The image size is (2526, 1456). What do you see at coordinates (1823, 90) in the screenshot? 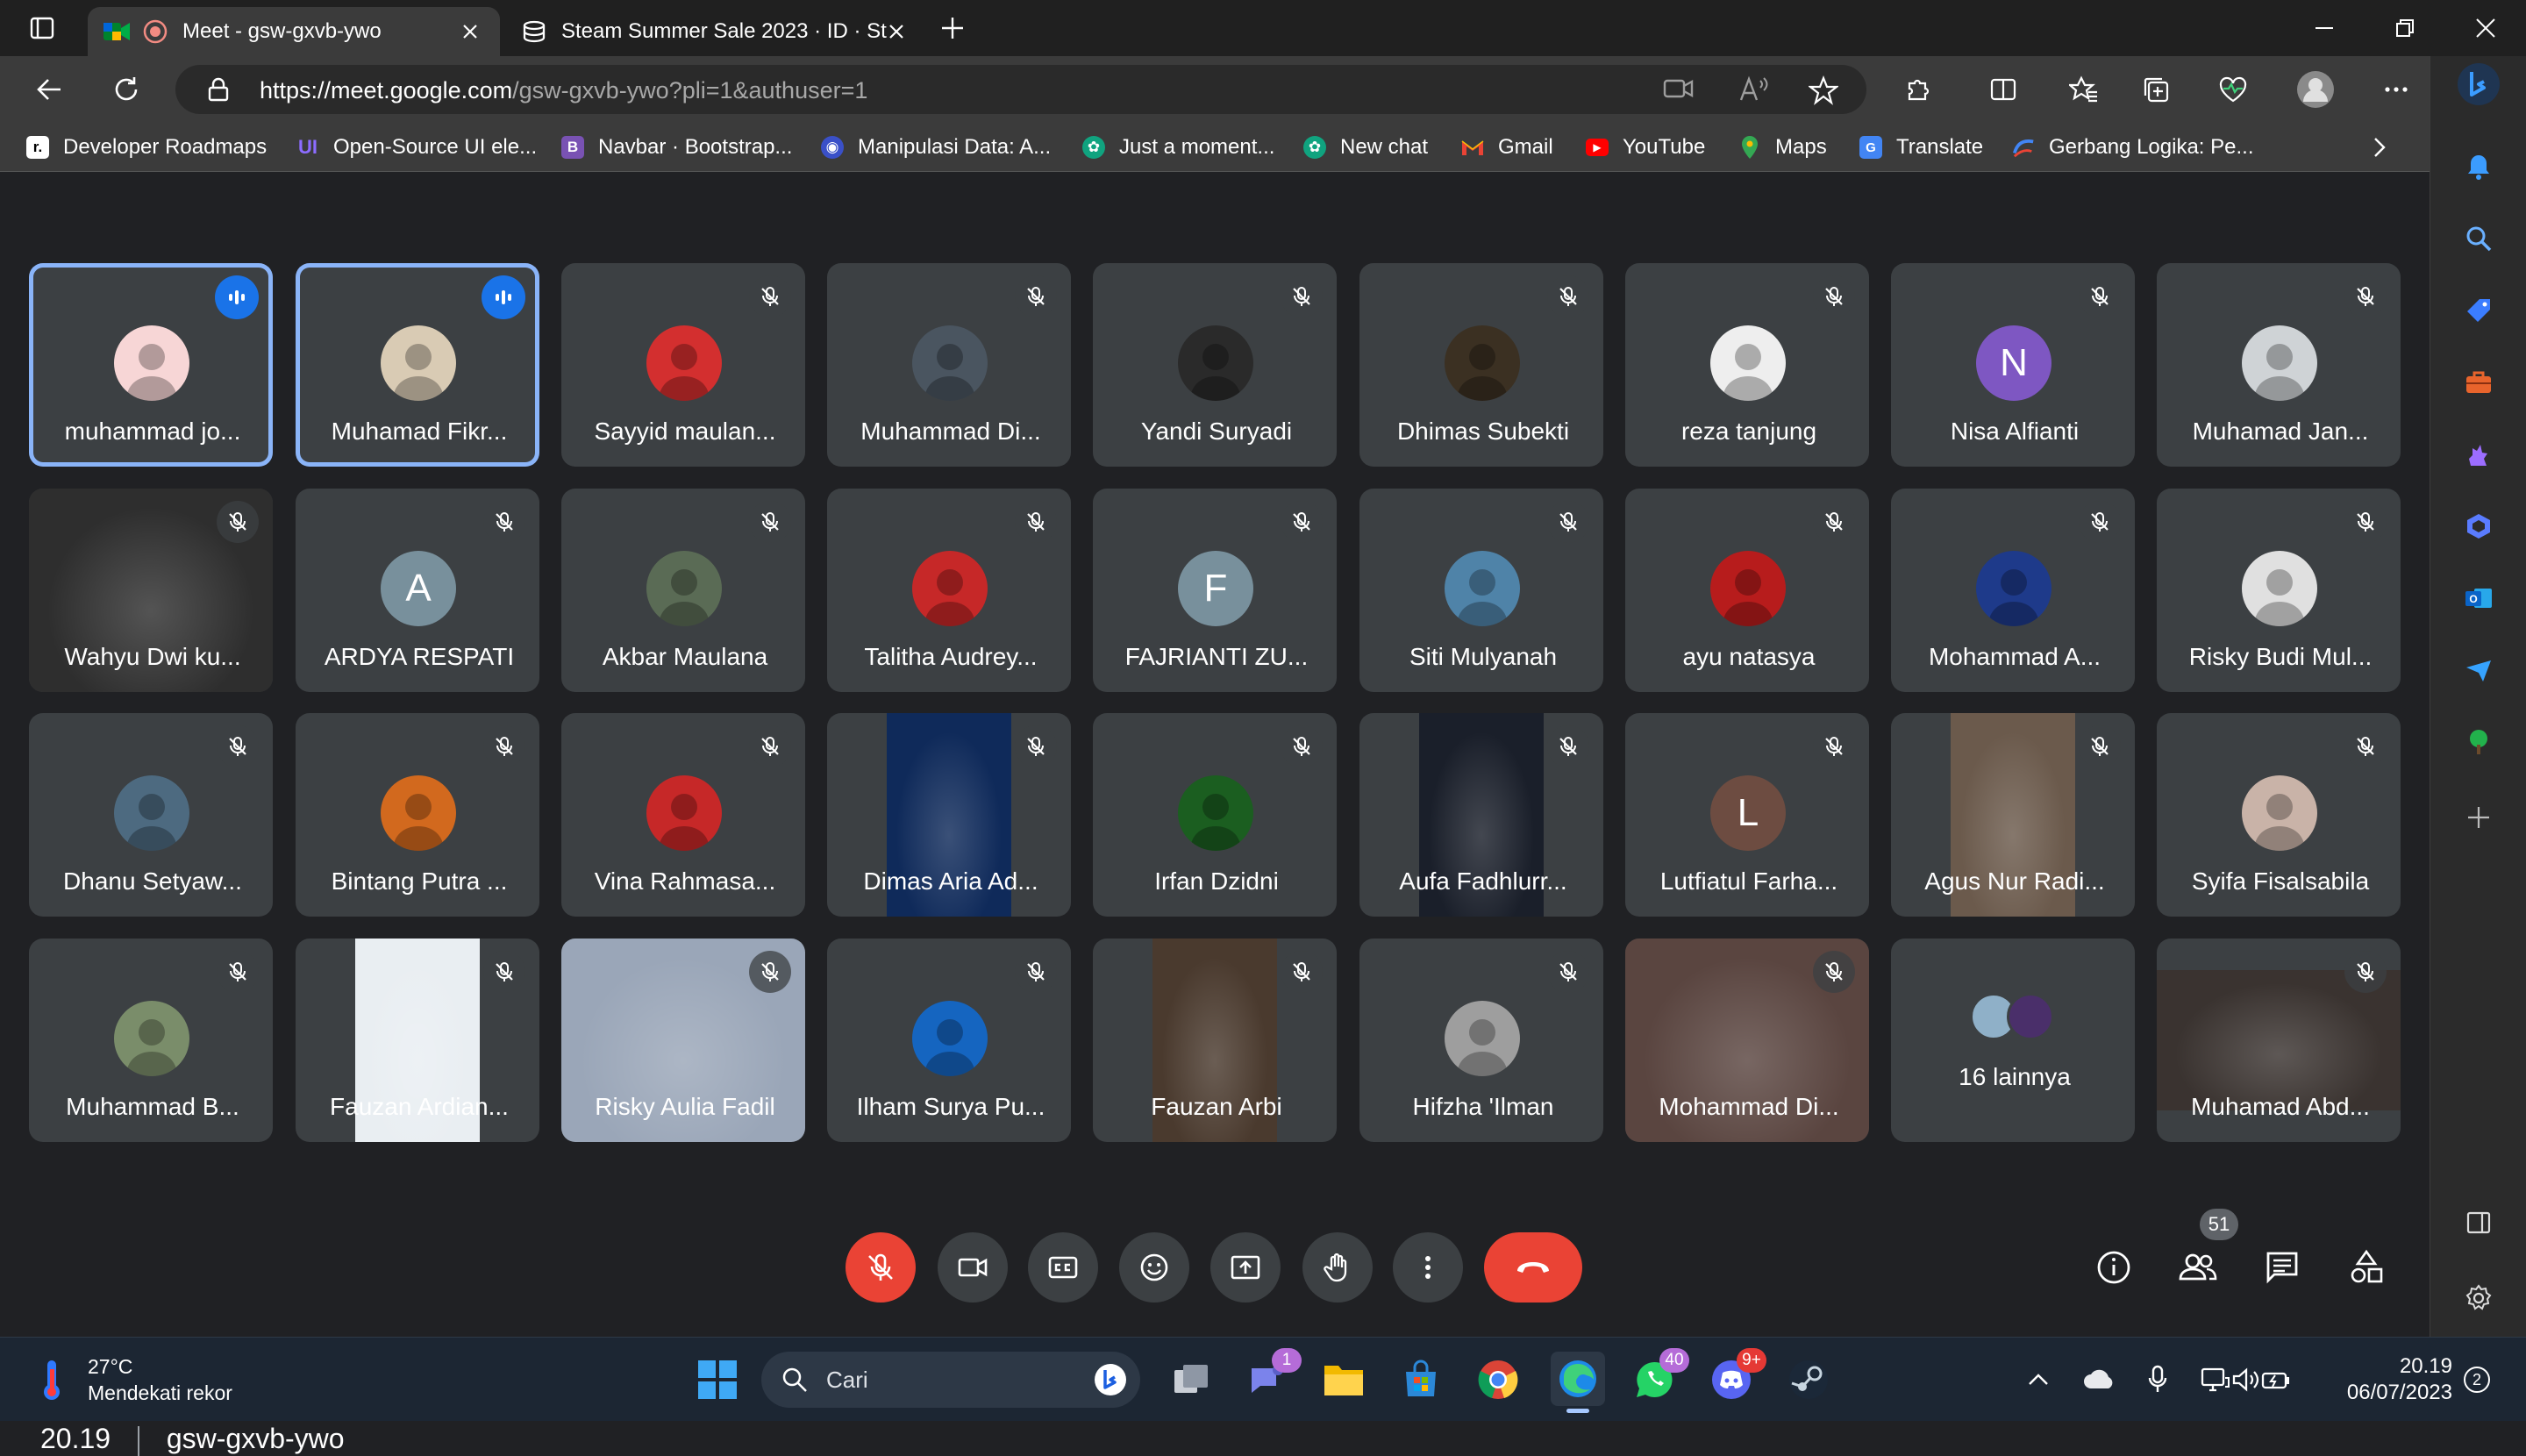
I see `favorite-star-icon` at bounding box center [1823, 90].